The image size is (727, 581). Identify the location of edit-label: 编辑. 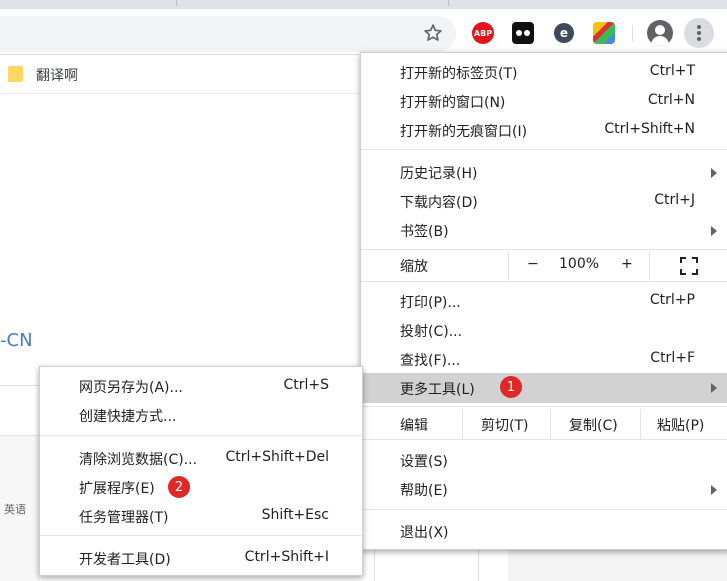
(414, 426).